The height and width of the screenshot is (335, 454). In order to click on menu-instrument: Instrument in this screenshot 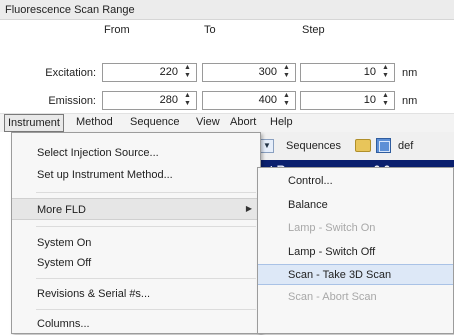, I will do `click(34, 123)`.